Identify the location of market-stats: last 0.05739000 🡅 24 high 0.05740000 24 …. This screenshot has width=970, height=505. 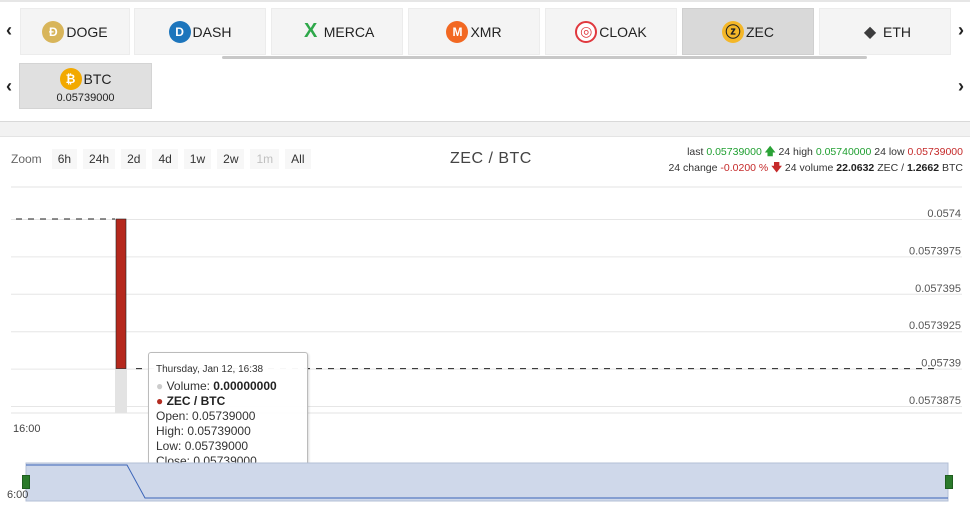
(815, 160).